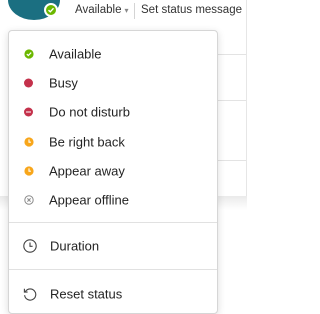 The image size is (320, 314). I want to click on menu-item-be-right-back: Be right back, so click(113, 142).